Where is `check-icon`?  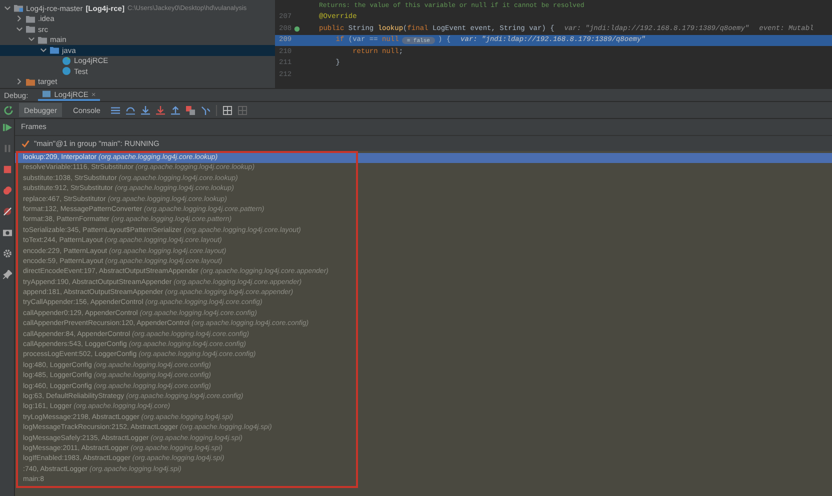 check-icon is located at coordinates (25, 144).